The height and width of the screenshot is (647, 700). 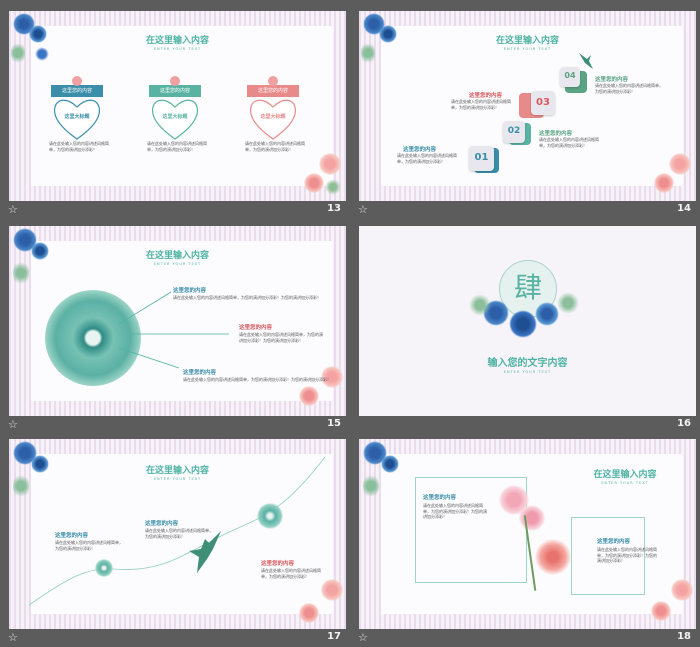 What do you see at coordinates (684, 636) in the screenshot?
I see `slide-number: 18` at bounding box center [684, 636].